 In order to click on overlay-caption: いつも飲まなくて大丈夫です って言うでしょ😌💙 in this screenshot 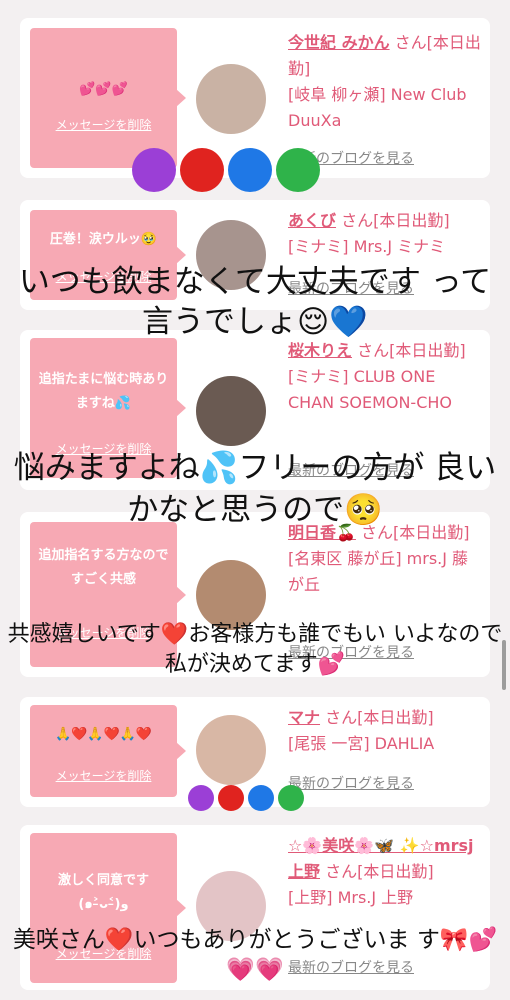, I will do `click(255, 302)`.